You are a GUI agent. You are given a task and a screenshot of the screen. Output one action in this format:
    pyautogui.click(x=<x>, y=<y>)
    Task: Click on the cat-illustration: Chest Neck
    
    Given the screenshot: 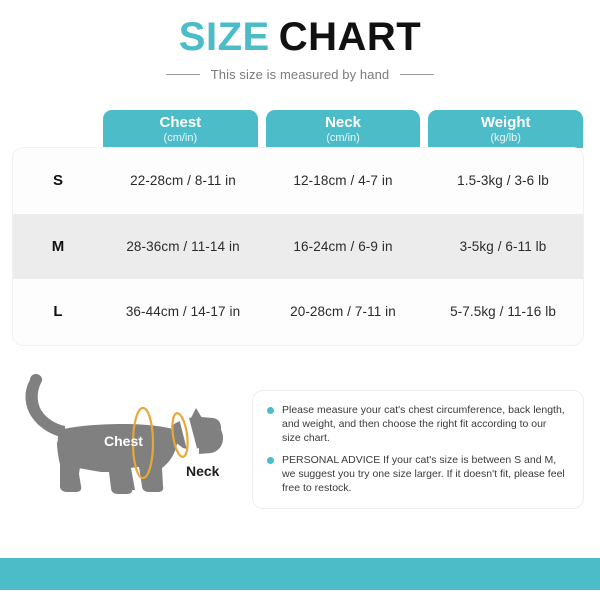 What is the action you would take?
    pyautogui.click(x=129, y=443)
    